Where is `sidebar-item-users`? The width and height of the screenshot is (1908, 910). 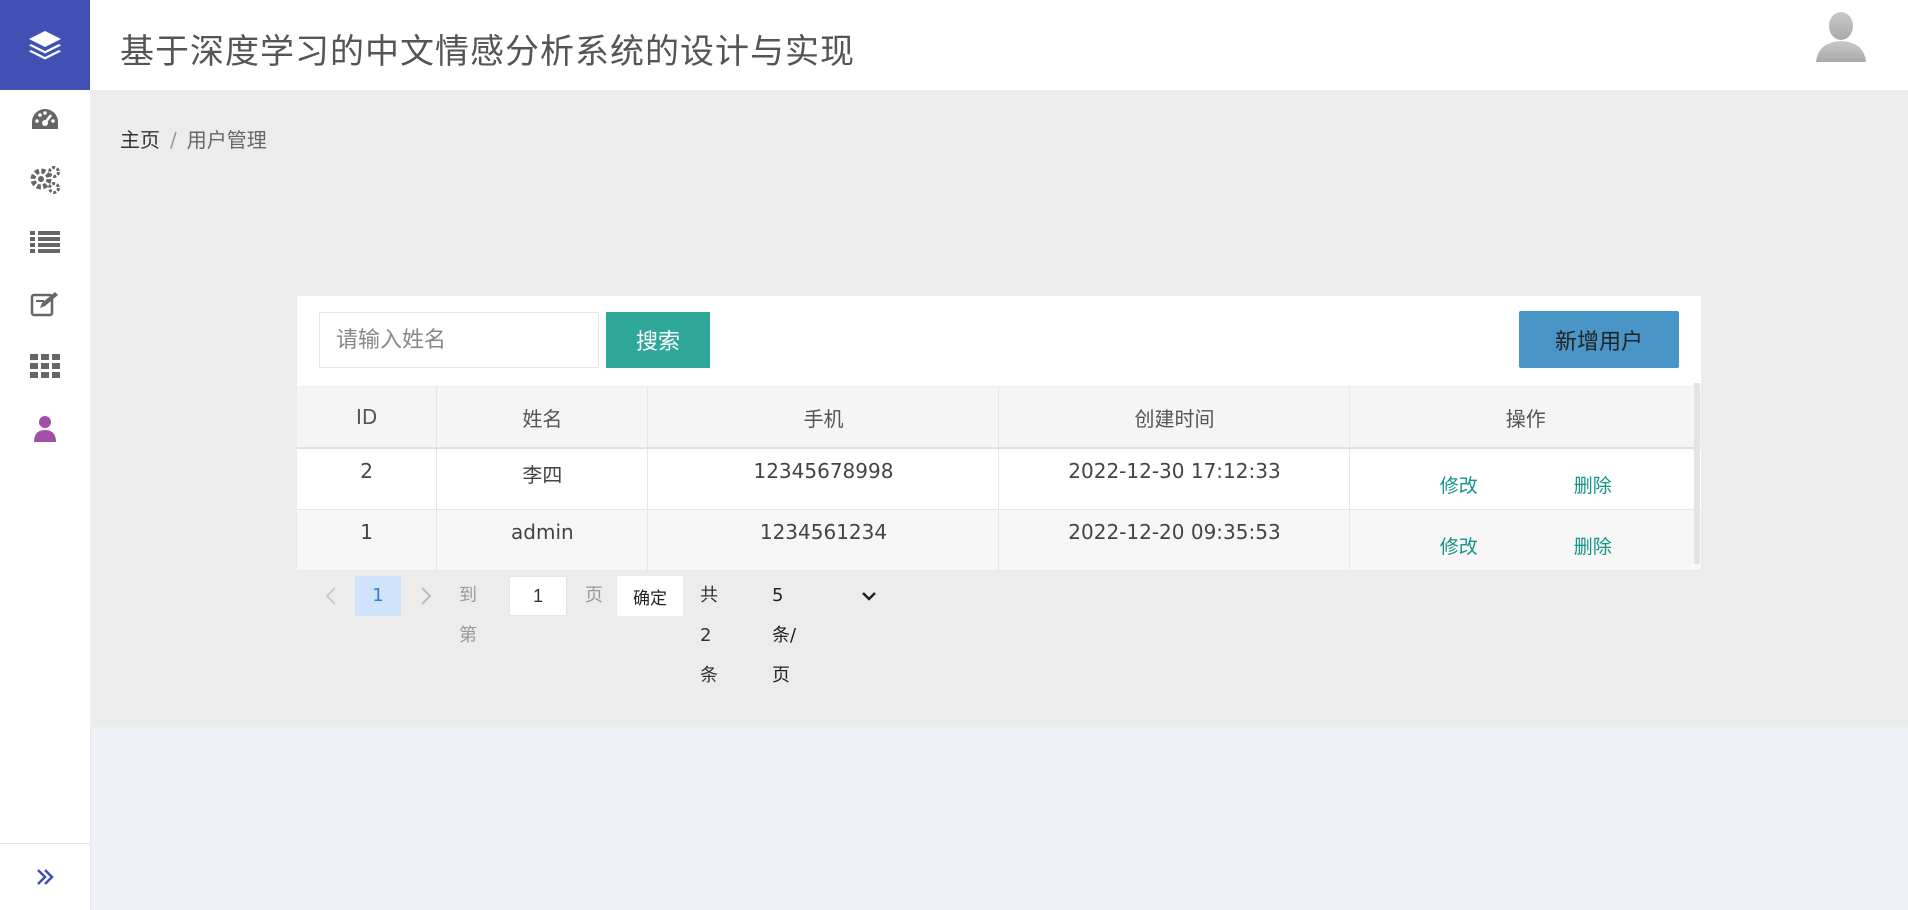 sidebar-item-users is located at coordinates (45, 429).